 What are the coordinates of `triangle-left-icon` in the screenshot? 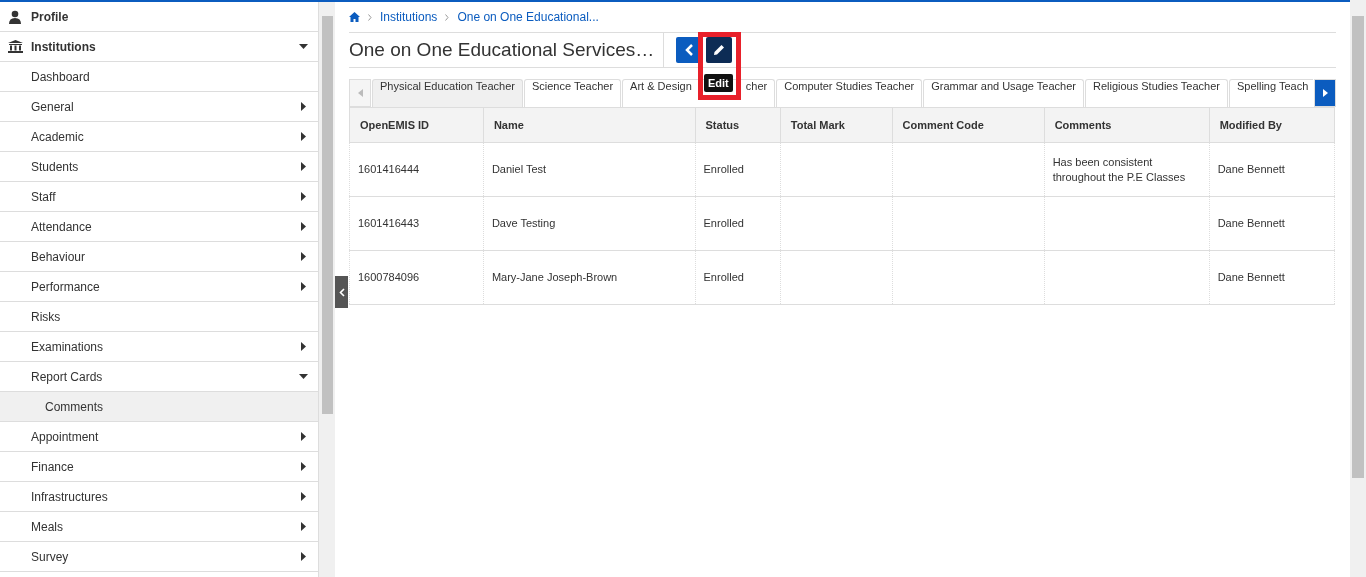 It's located at (360, 93).